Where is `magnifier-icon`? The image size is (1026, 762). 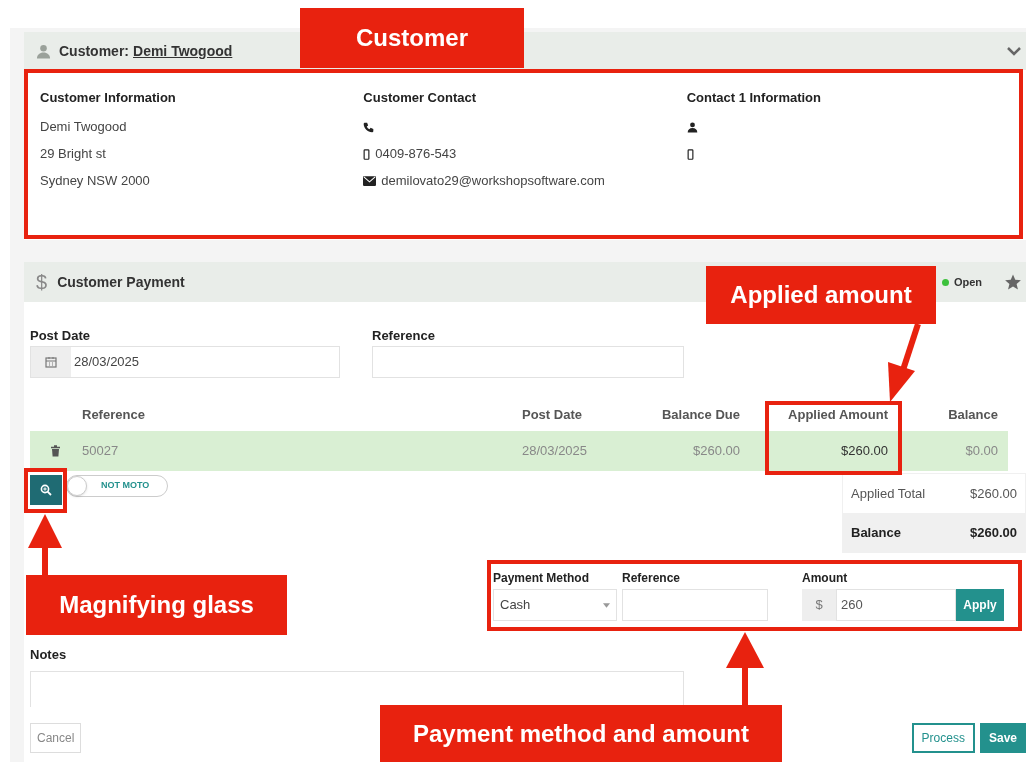 magnifier-icon is located at coordinates (46, 490).